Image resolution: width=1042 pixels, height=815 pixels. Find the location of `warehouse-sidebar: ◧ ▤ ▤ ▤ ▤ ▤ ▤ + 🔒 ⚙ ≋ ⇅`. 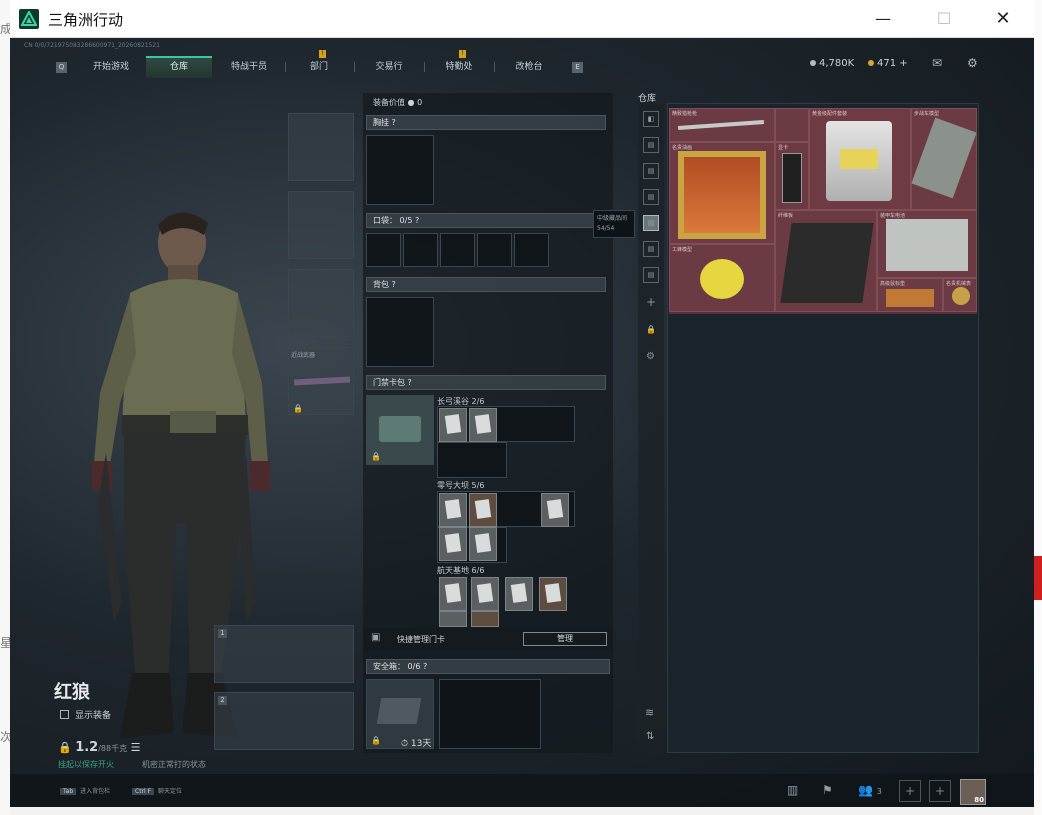

warehouse-sidebar: ◧ ▤ ▤ ▤ ▤ ▤ ▤ + 🔒 ⚙ ≋ ⇅ is located at coordinates (651, 428).